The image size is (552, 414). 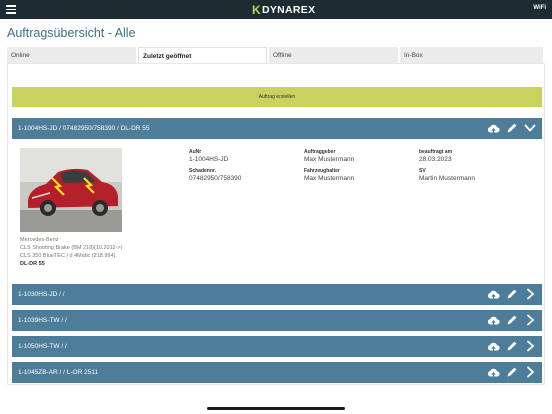 I want to click on field-beauftragt-am: beauftragt am 28.03.2023, so click(x=436, y=156).